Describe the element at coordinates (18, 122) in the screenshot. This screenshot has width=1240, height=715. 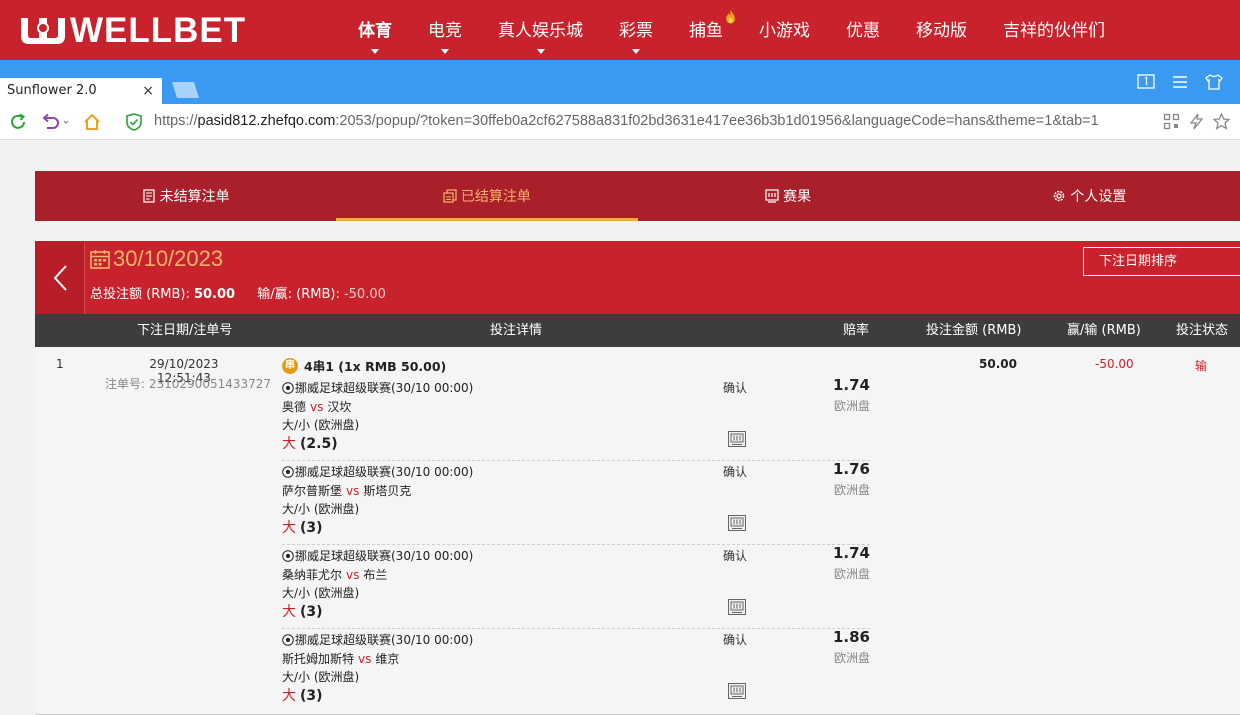
I see `refresh-icon` at that location.